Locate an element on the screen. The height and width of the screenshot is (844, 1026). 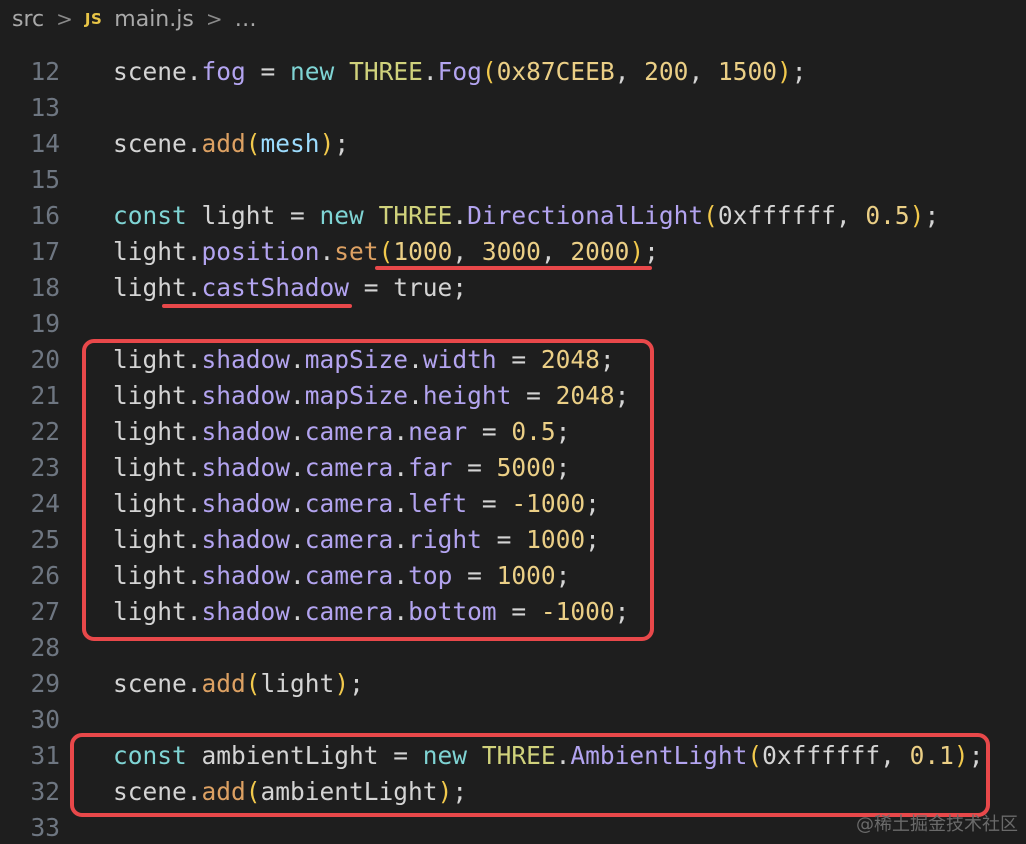
code-token: mesh is located at coordinates (290, 143).